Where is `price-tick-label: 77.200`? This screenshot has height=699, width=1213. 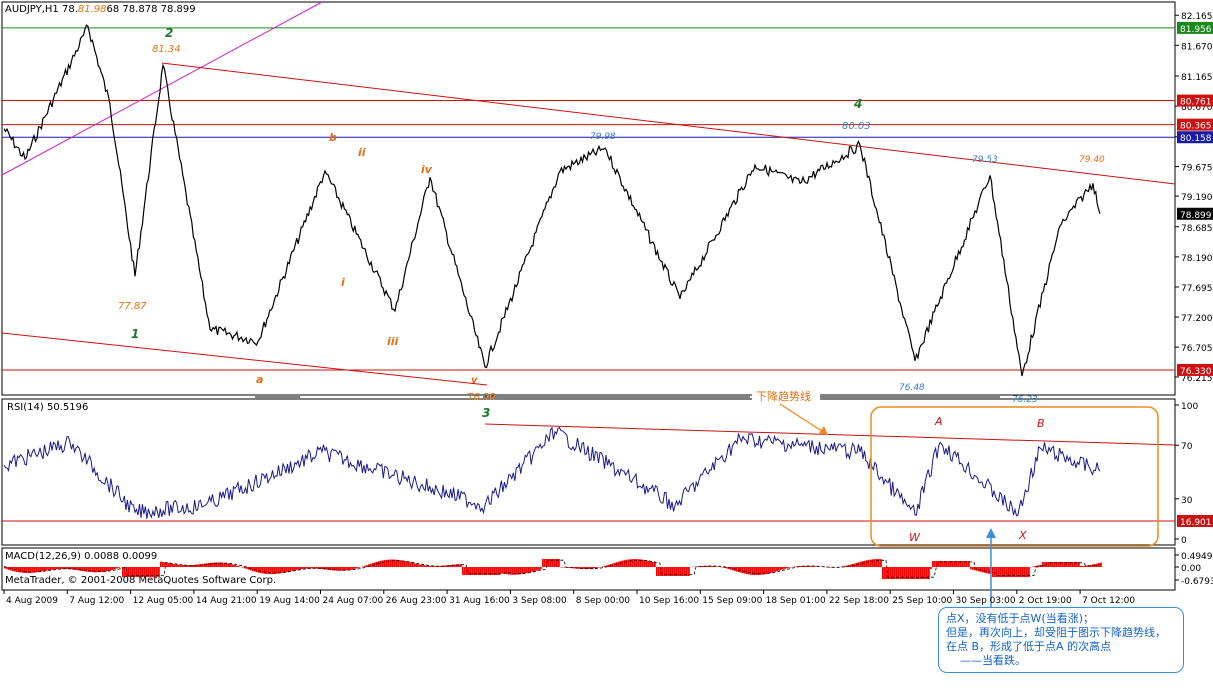 price-tick-label: 77.200 is located at coordinates (1197, 319).